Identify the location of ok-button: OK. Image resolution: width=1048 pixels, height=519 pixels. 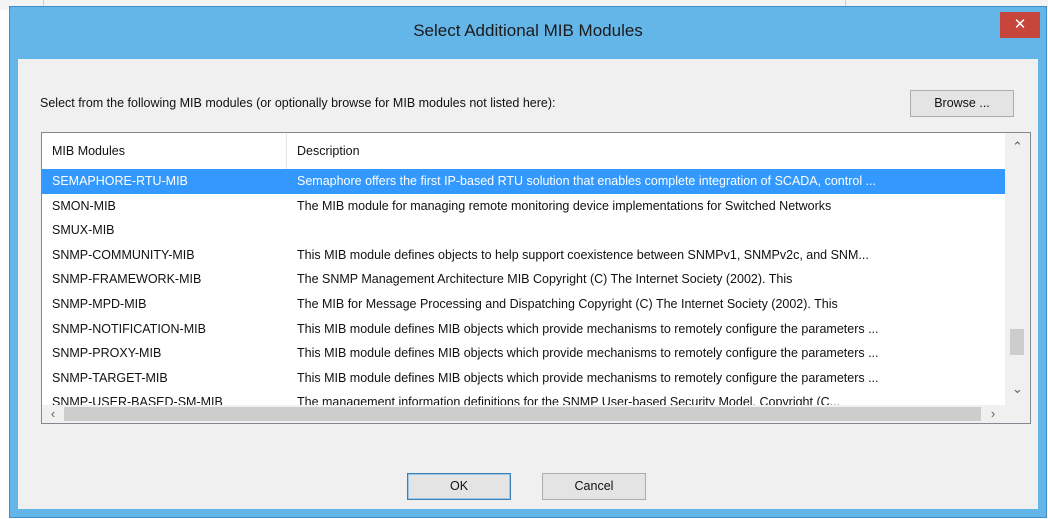
(459, 486).